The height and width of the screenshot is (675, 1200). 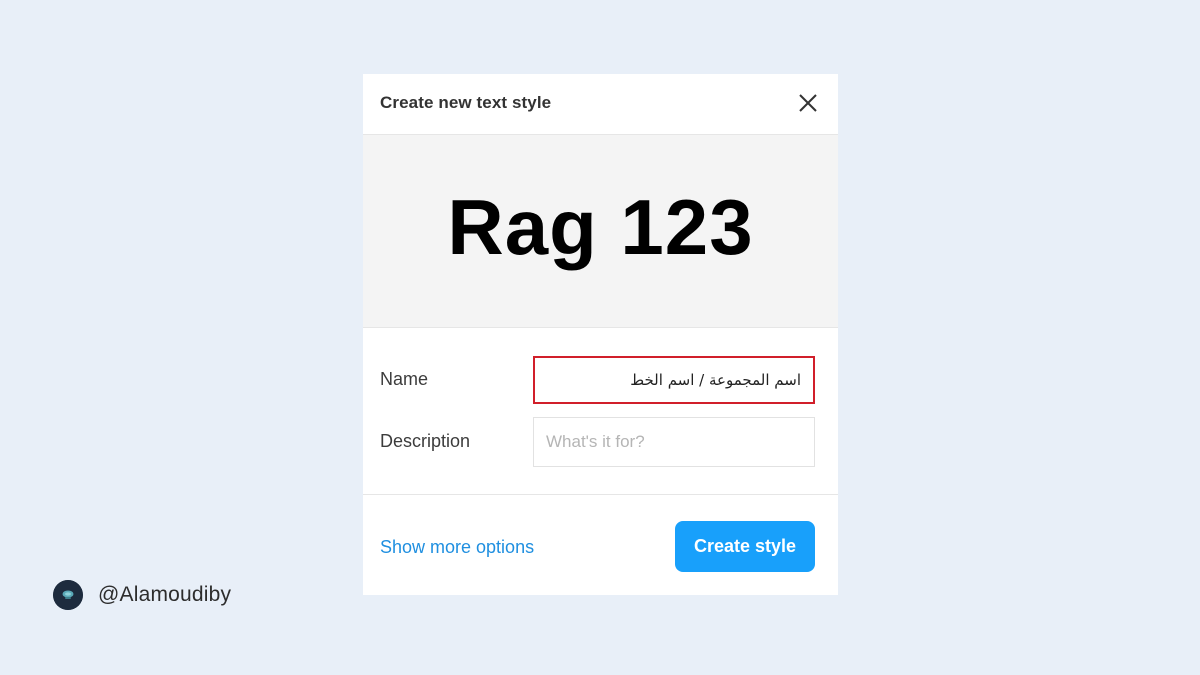 I want to click on name-label: Name, so click(x=404, y=379).